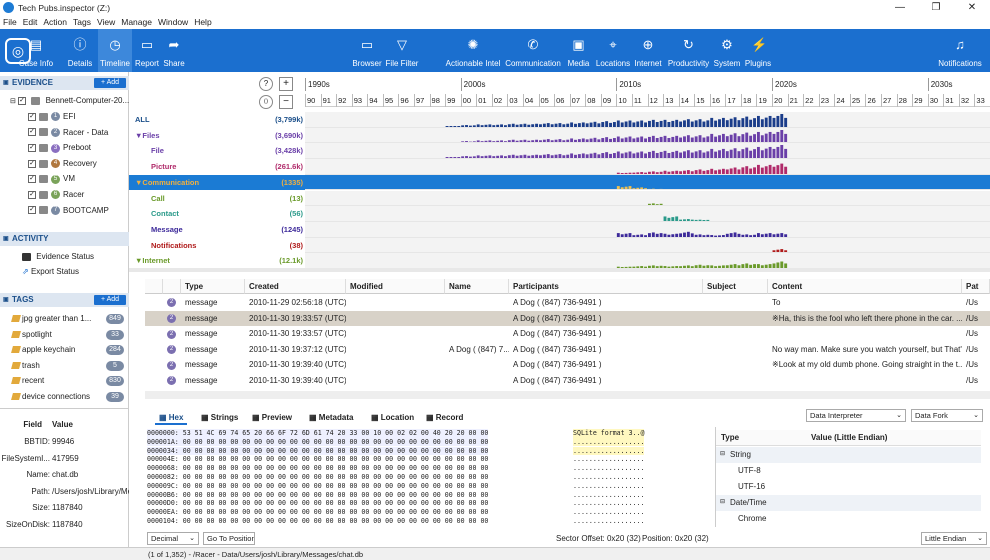 This screenshot has height=560, width=990. I want to click on tag-item: recent 830, so click(64, 381).